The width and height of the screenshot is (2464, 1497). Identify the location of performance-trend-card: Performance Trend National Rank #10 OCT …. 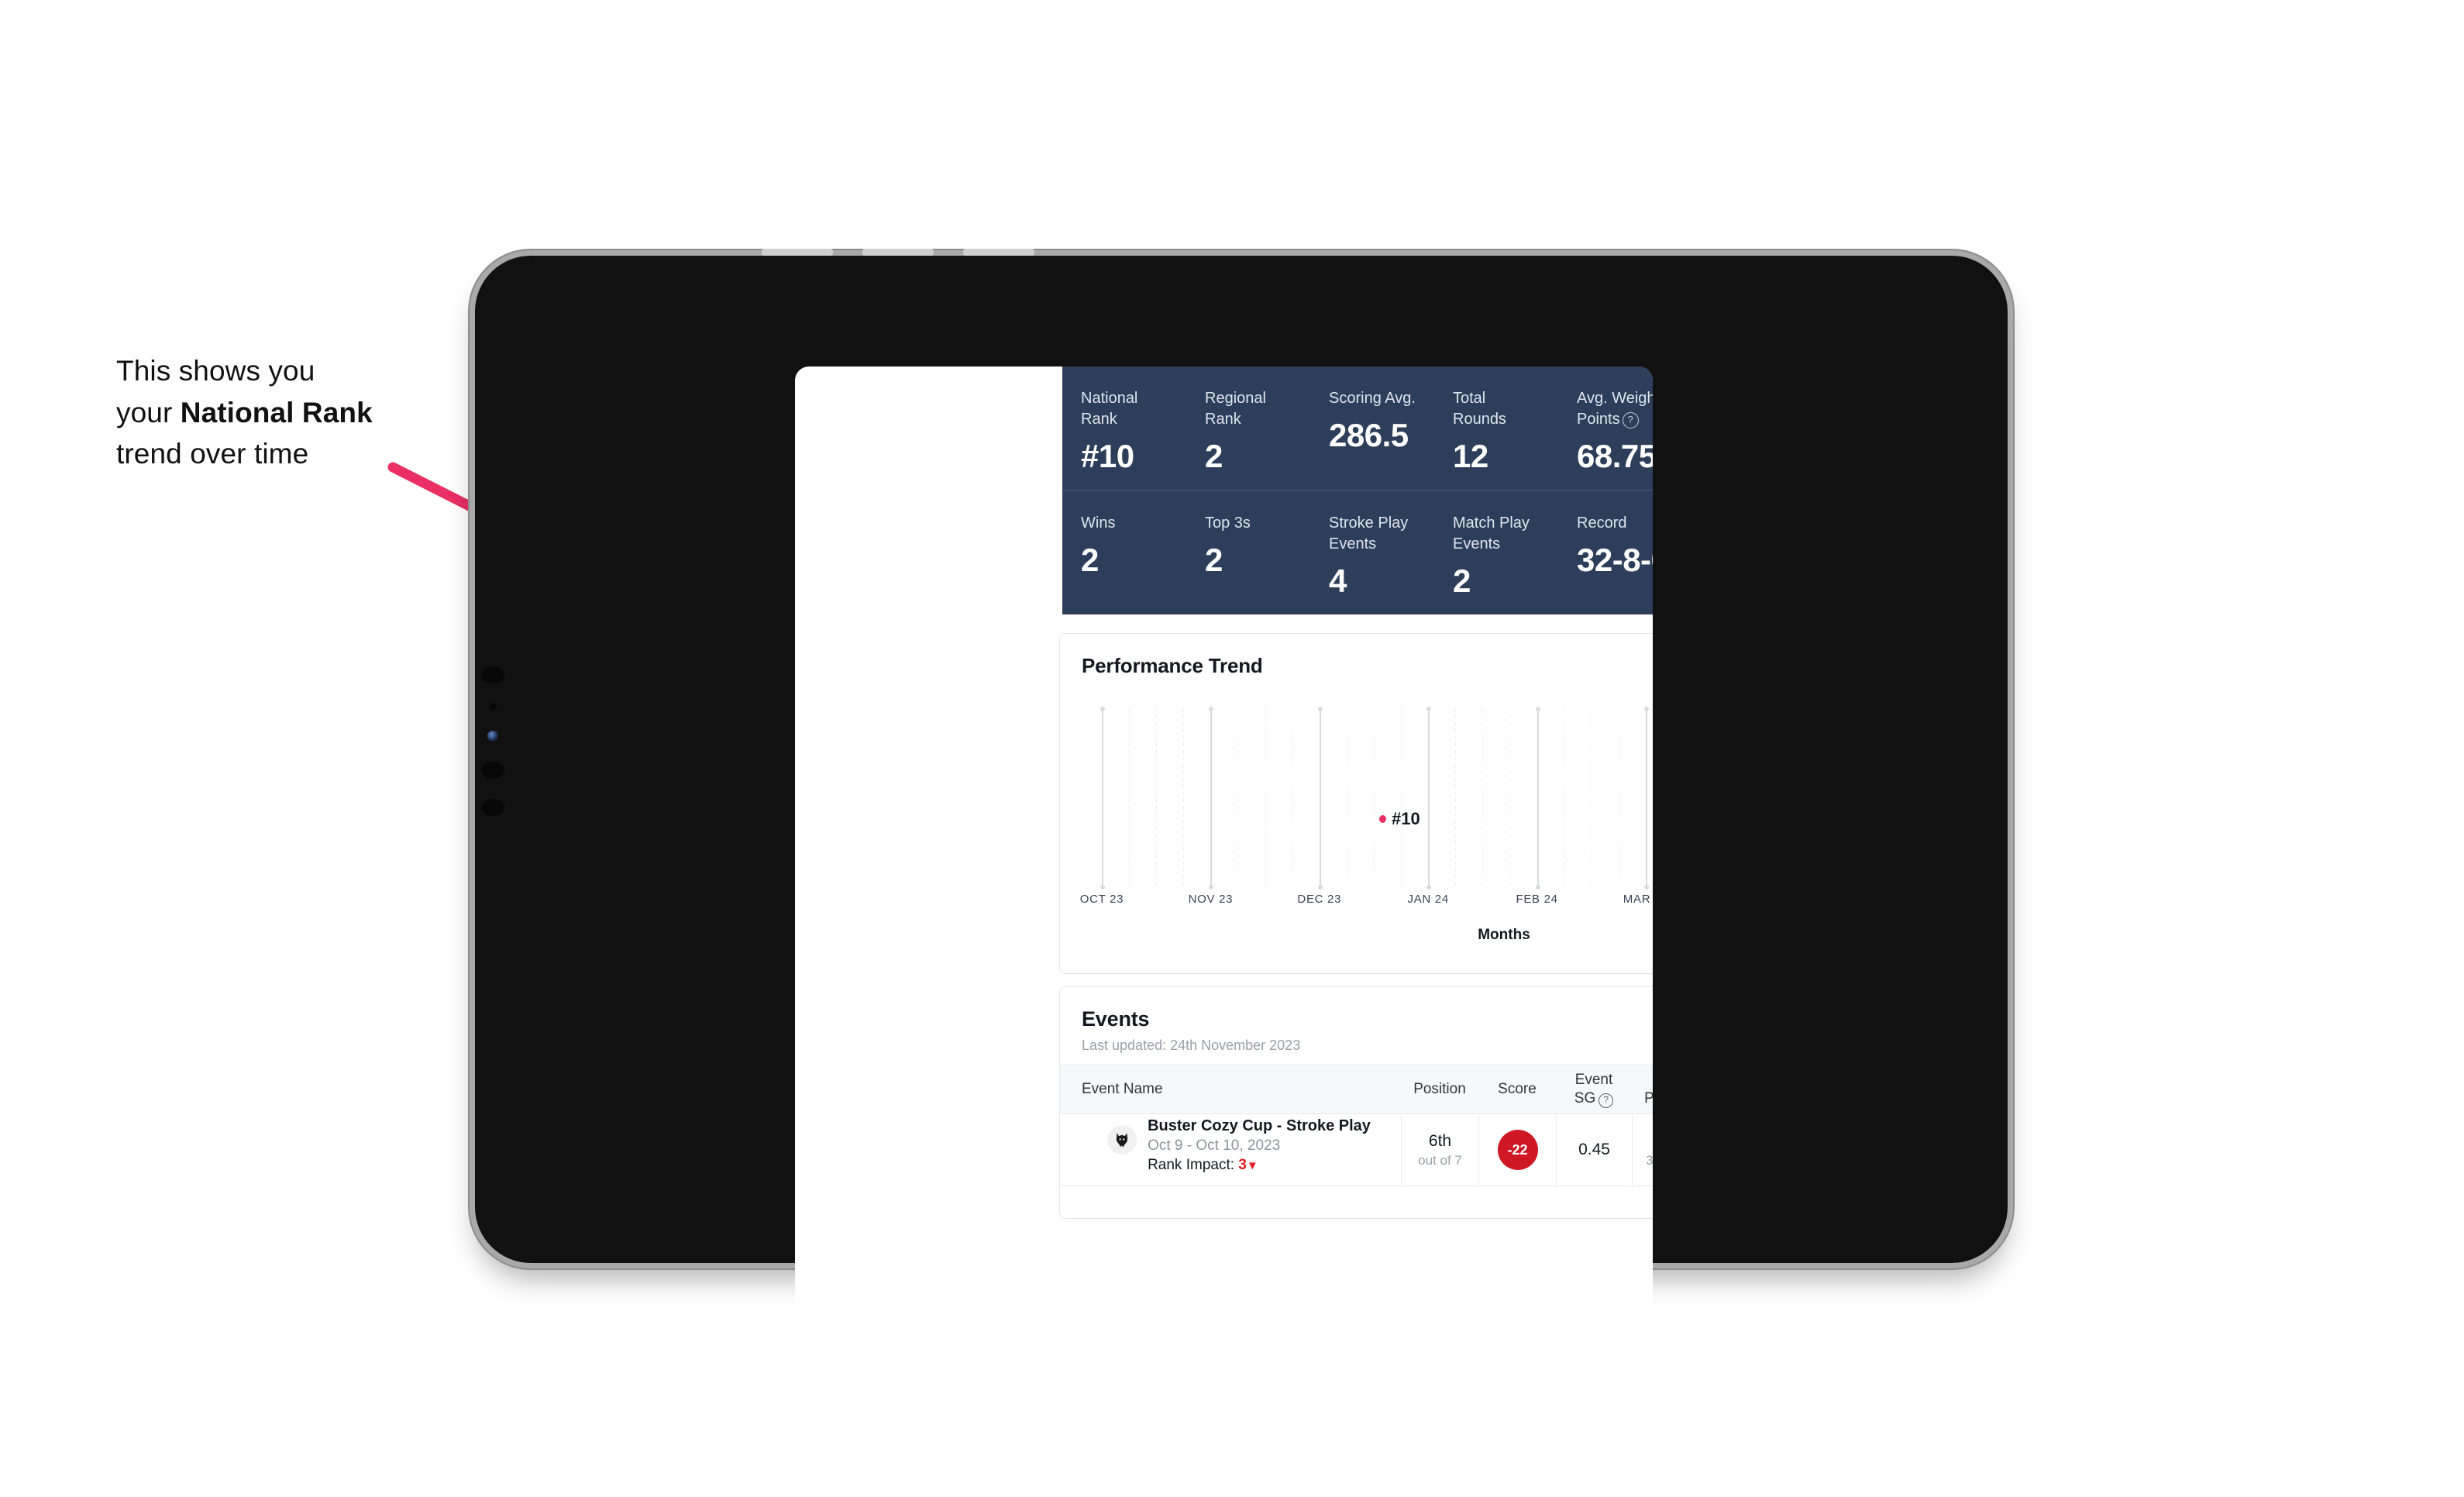
(1356, 804).